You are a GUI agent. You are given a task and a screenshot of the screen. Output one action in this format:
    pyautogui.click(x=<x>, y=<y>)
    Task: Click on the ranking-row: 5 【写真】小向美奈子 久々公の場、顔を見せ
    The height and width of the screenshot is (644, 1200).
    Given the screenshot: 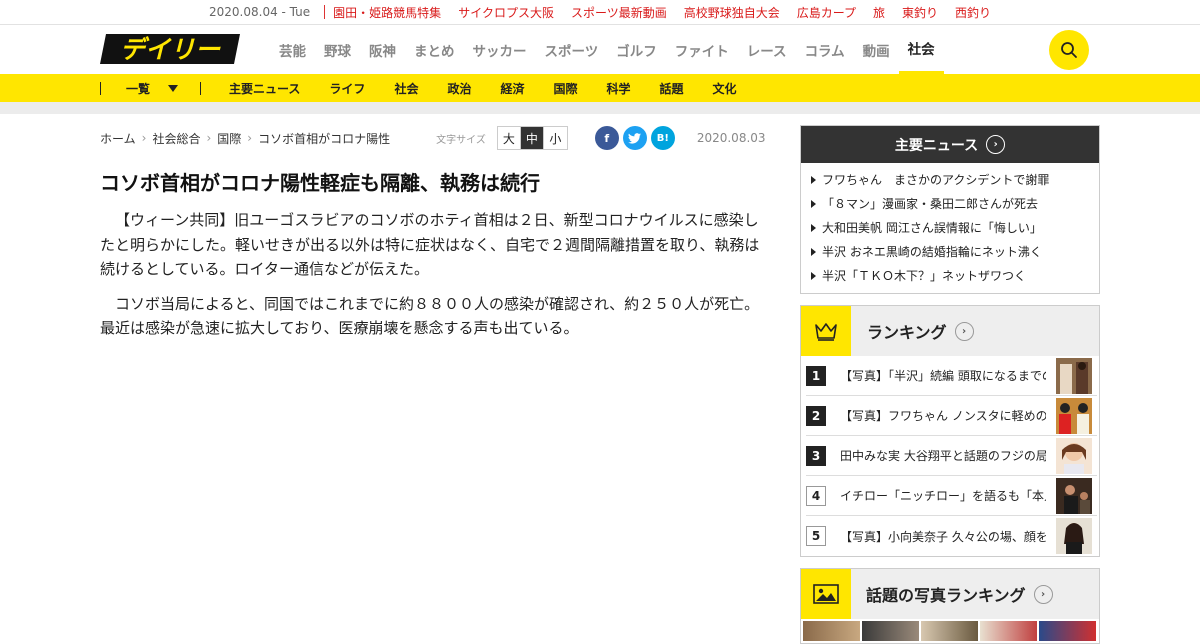 What is the action you would take?
    pyautogui.click(x=951, y=536)
    